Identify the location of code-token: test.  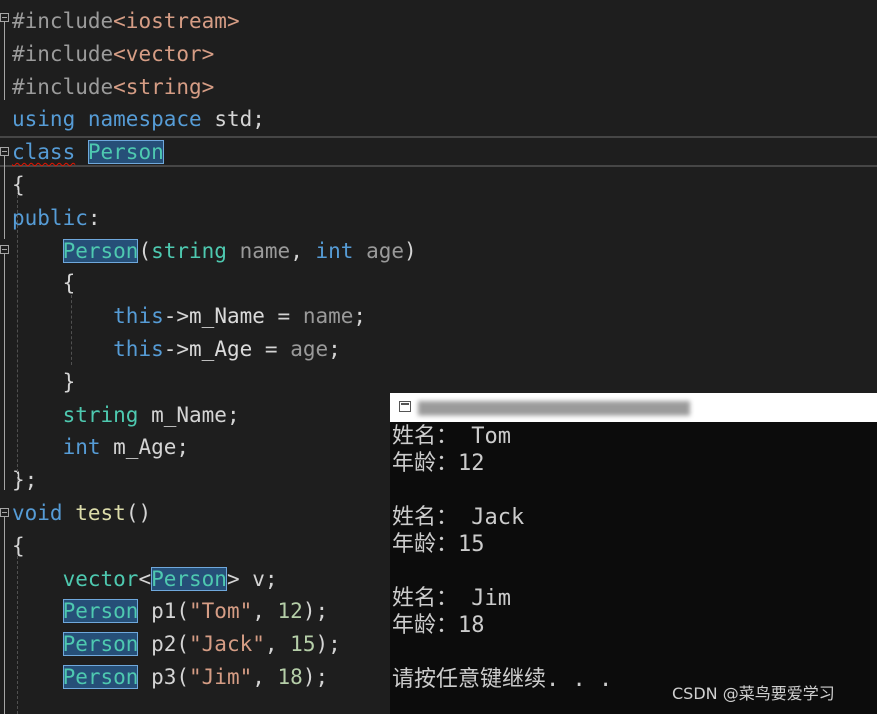
(100, 513).